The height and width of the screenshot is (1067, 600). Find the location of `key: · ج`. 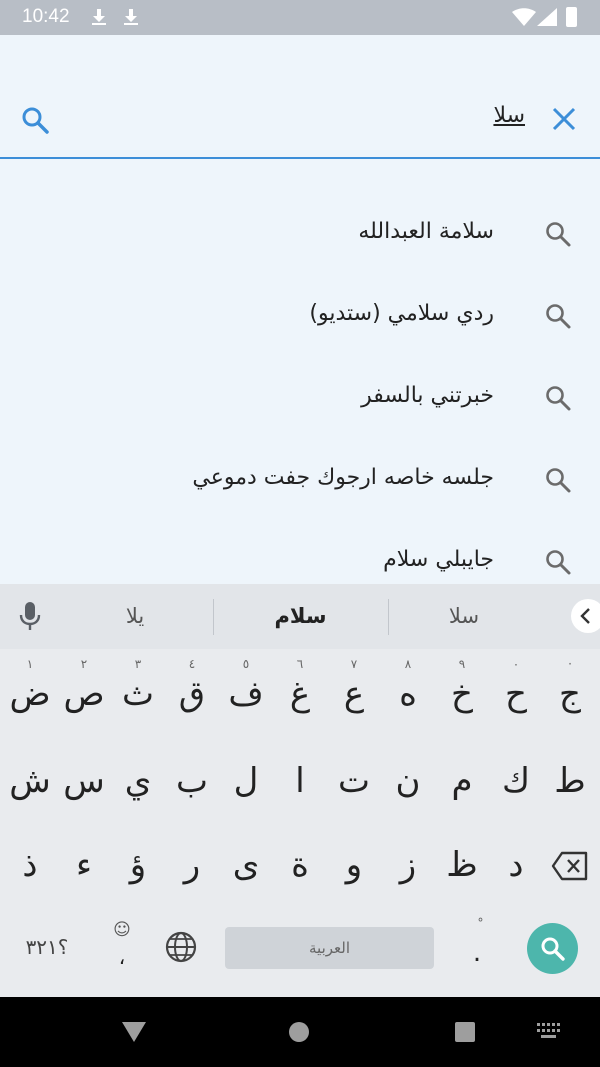

key: · ج is located at coordinates (570, 695).